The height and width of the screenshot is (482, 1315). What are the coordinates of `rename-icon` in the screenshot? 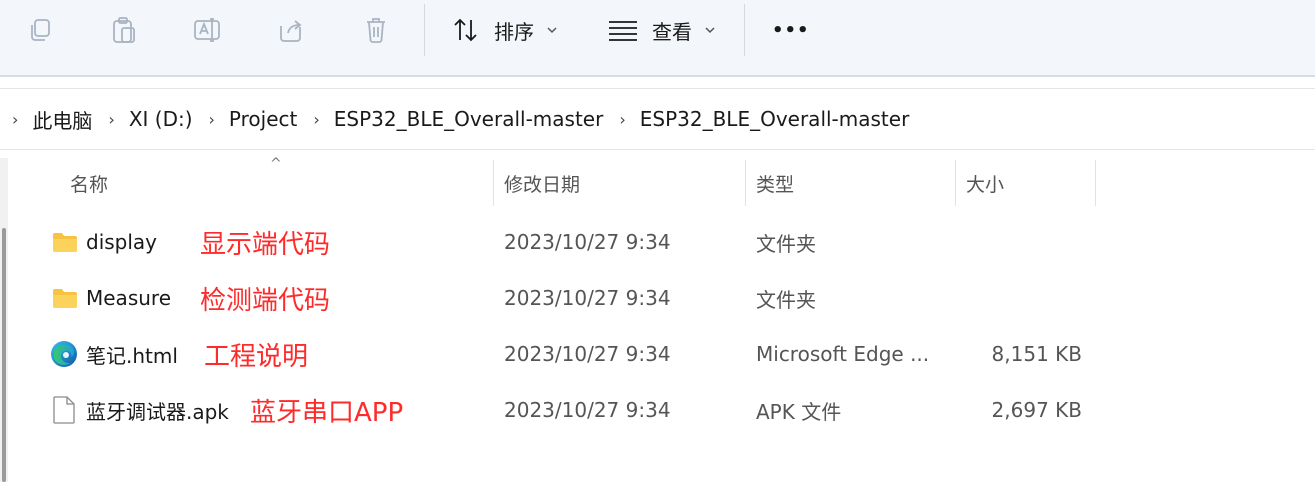 It's located at (207, 30).